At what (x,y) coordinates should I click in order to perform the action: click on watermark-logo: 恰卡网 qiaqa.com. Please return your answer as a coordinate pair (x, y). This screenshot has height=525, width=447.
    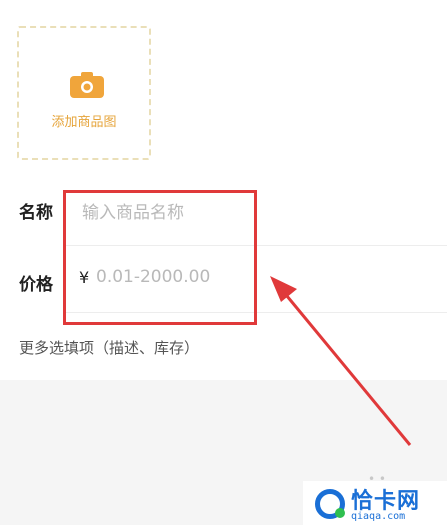
    Looking at the image, I should click on (375, 503).